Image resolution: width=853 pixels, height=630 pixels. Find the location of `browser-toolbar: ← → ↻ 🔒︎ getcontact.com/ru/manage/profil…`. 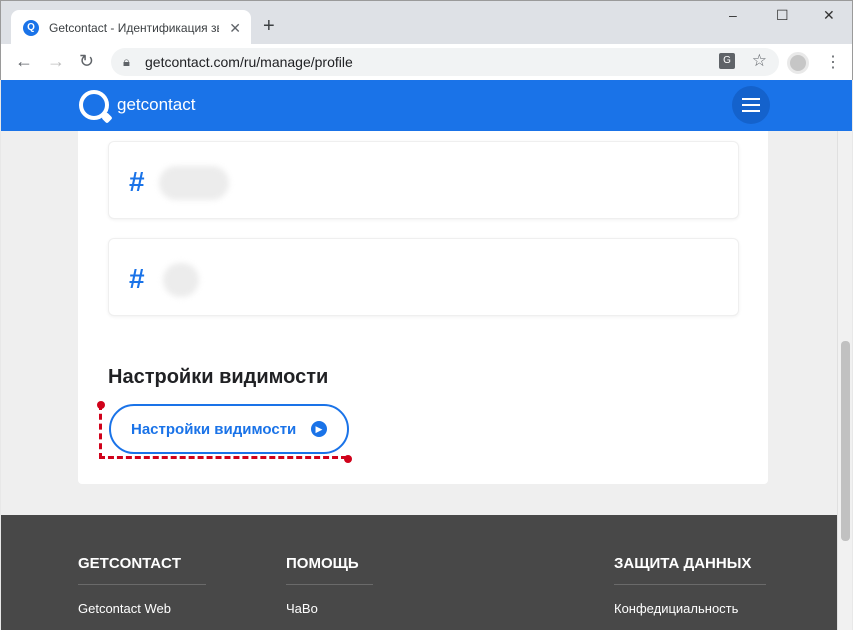

browser-toolbar: ← → ↻ 🔒︎ getcontact.com/ru/manage/profil… is located at coordinates (426, 62).